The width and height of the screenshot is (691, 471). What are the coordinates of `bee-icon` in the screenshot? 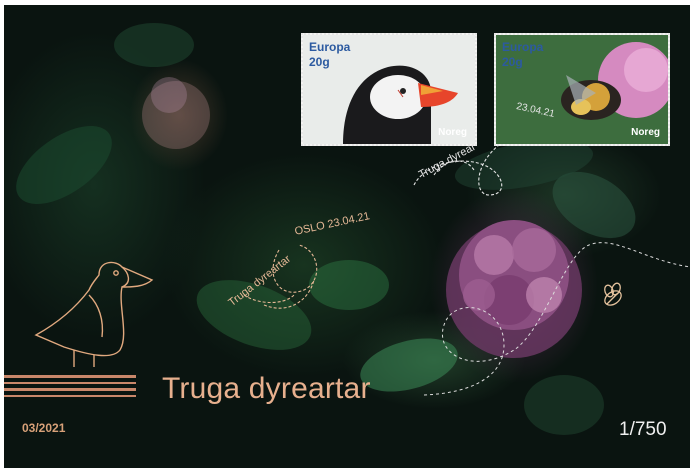 It's located at (613, 294).